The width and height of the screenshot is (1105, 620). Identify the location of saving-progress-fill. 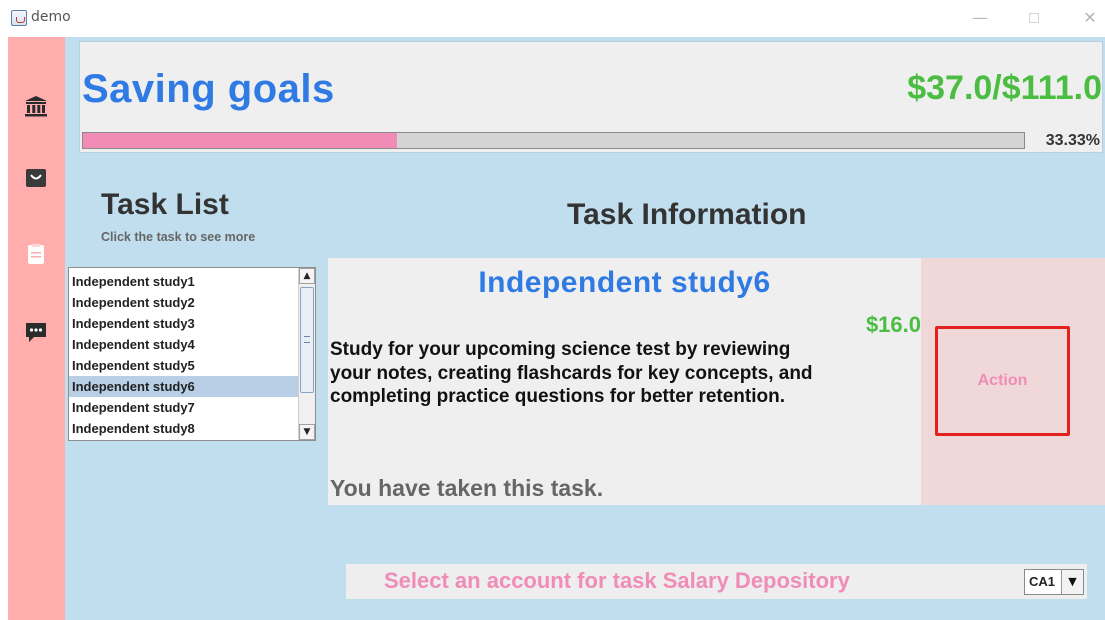
(240, 140).